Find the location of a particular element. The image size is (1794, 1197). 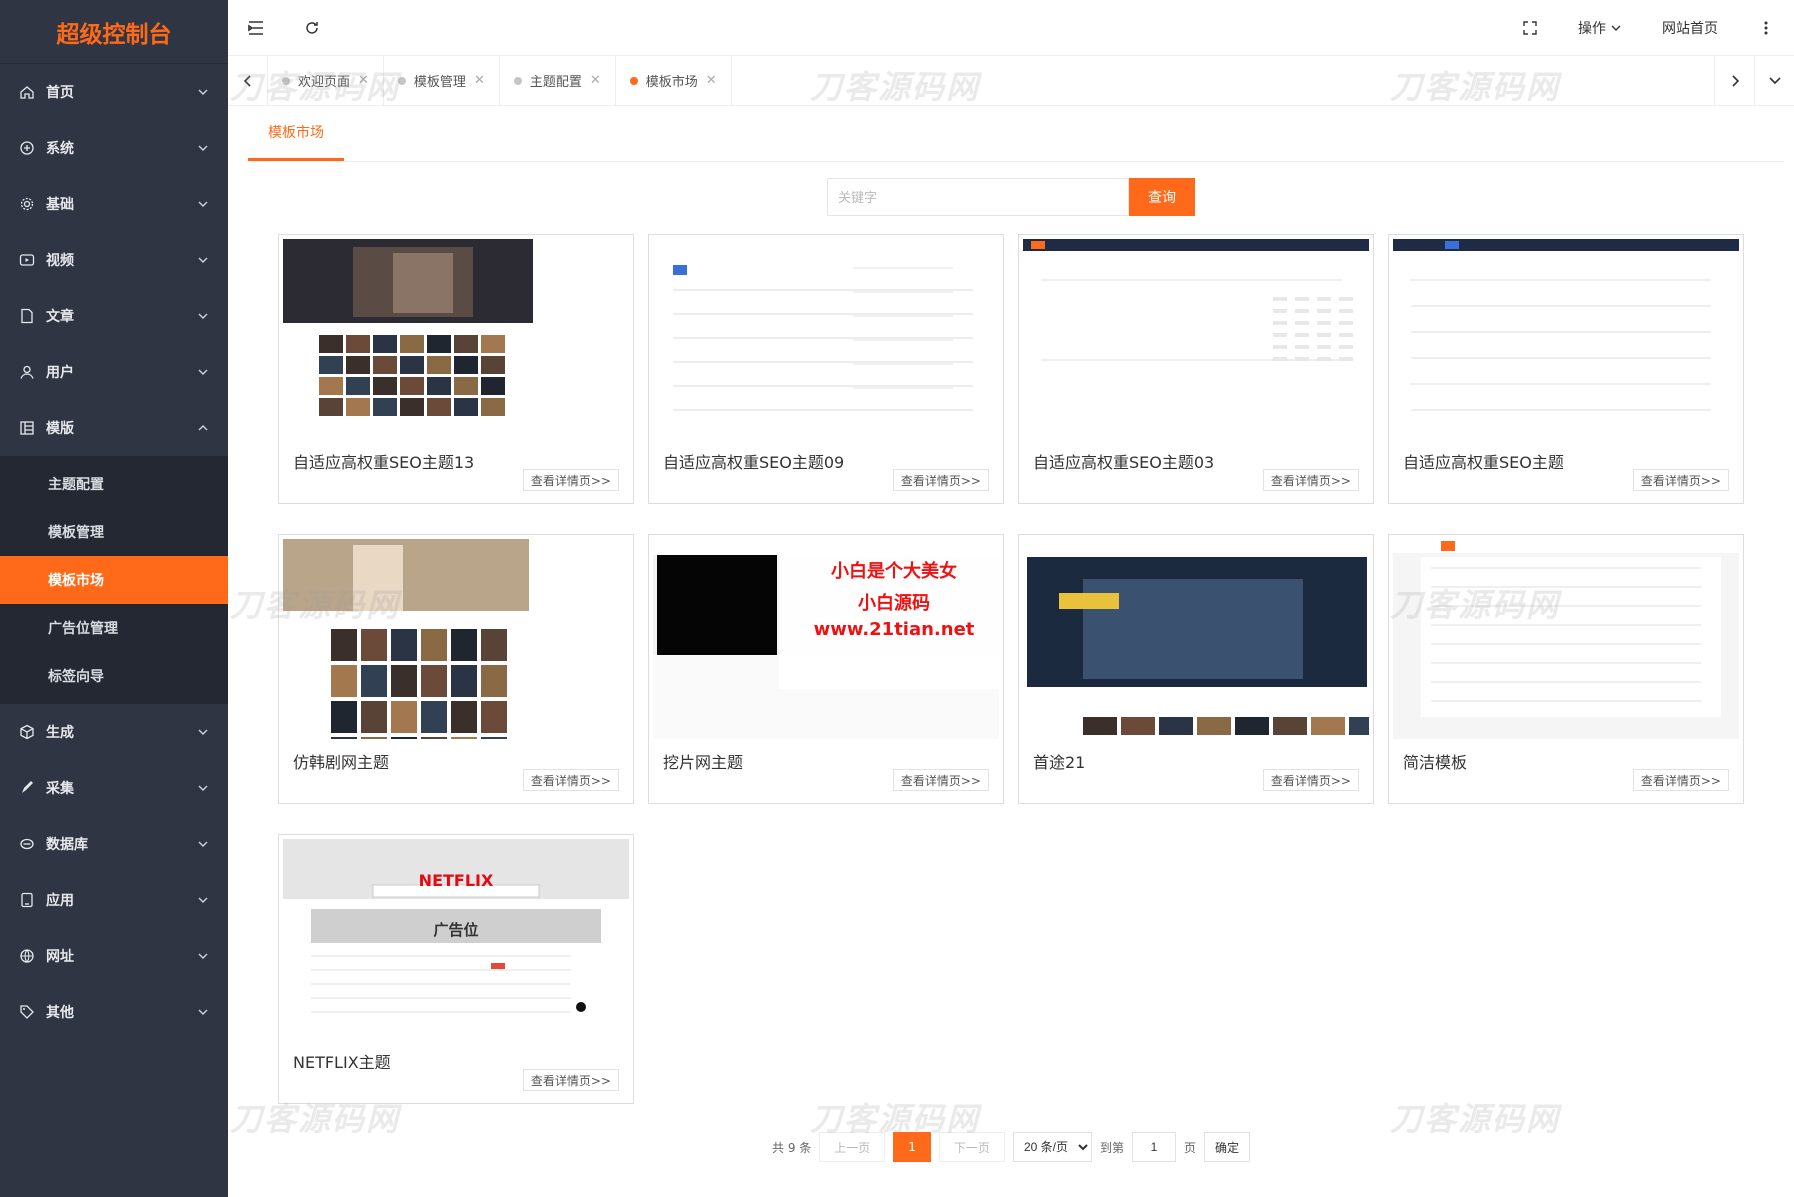

app-icon is located at coordinates (27, 900).